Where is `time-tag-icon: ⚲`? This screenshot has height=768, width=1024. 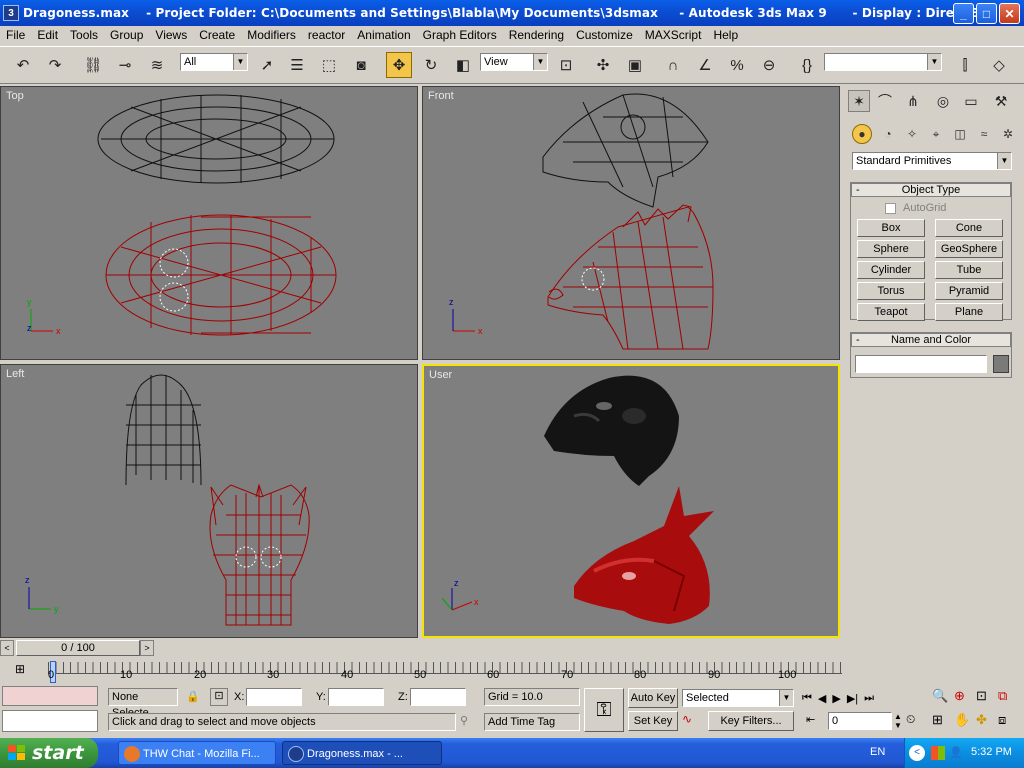
time-tag-icon: ⚲ is located at coordinates (469, 723).